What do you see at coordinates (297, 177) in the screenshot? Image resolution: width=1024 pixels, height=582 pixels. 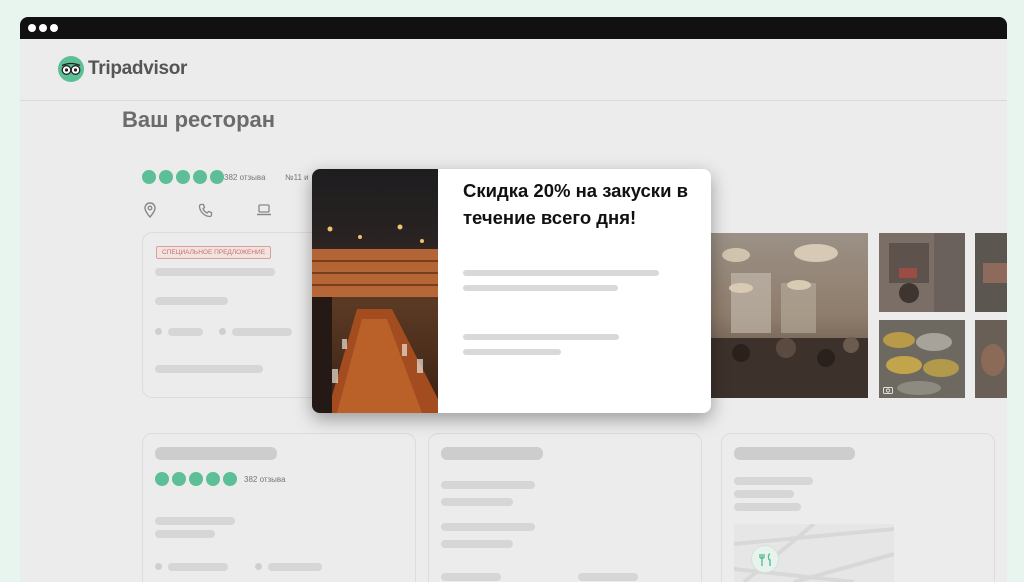 I see `ranking-text: №11 и` at bounding box center [297, 177].